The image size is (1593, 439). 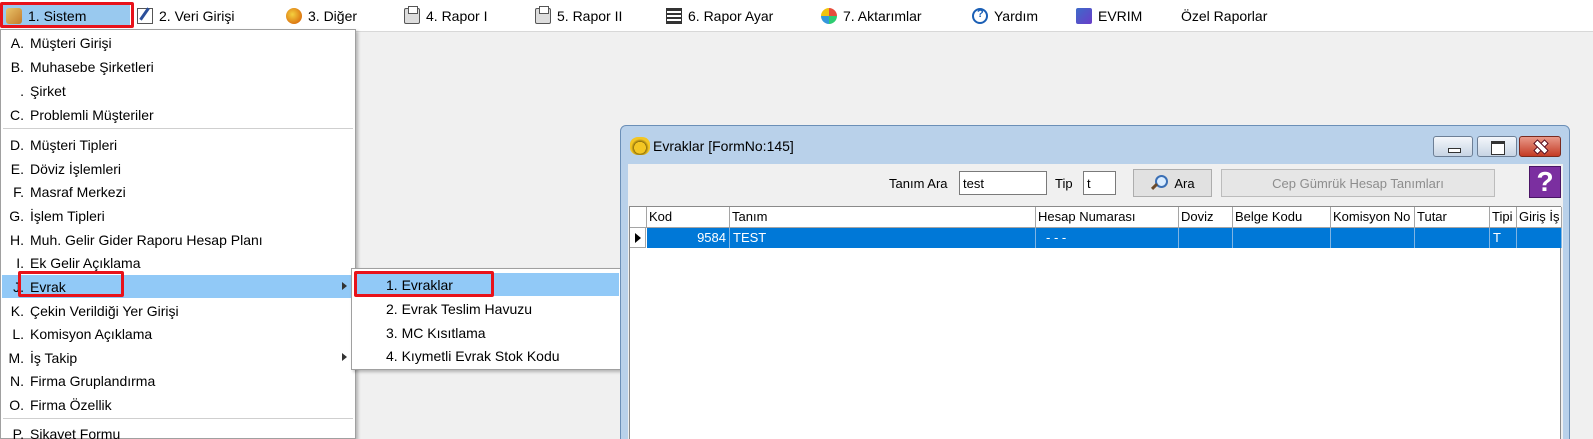 I want to click on menu-yardim-label: Yardım, so click(x=1016, y=16).